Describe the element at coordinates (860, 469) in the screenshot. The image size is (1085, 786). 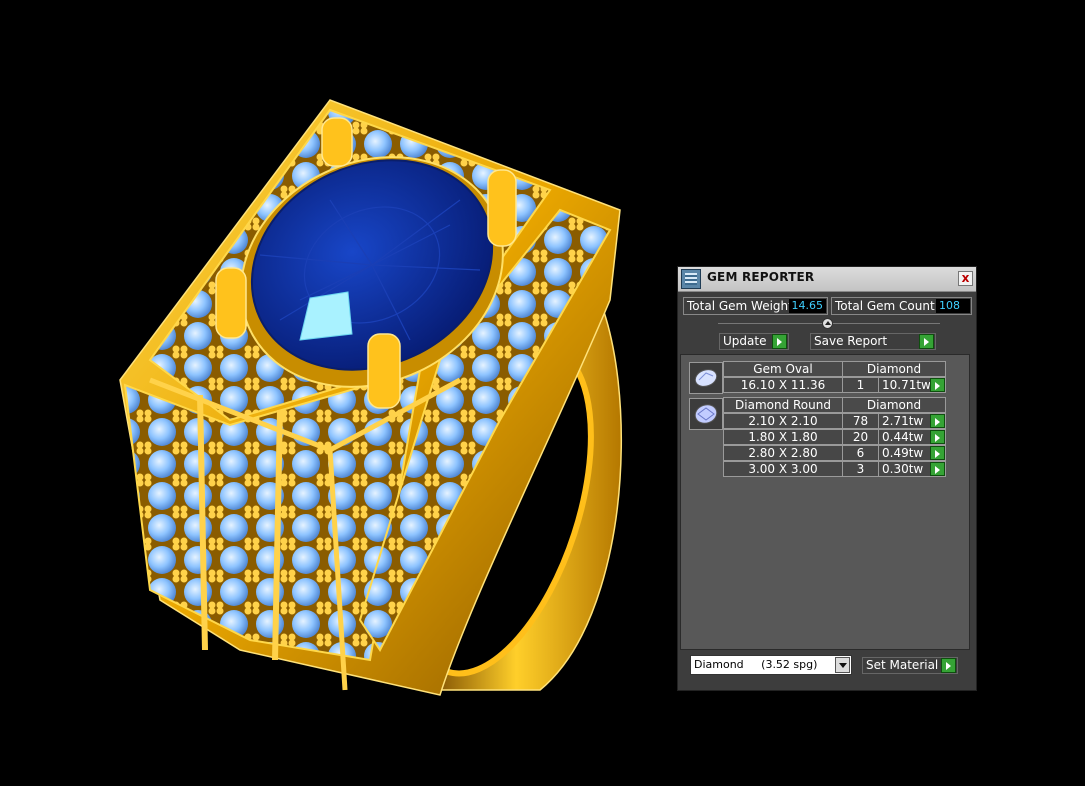
I see `group-2-row-4-count: 3` at that location.